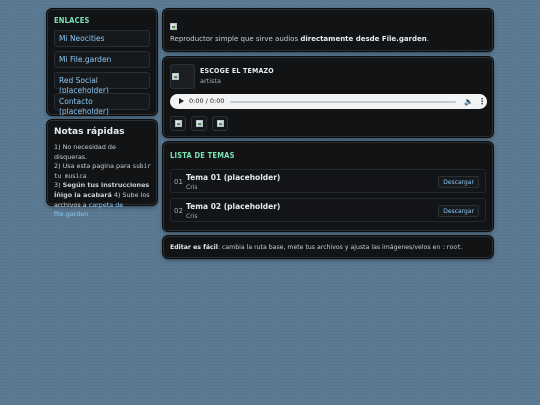  I want to click on player-panel: ESCOGE EL TEMAZO artista 0:00 / 0:00 🔈 ⋮, so click(328, 97).